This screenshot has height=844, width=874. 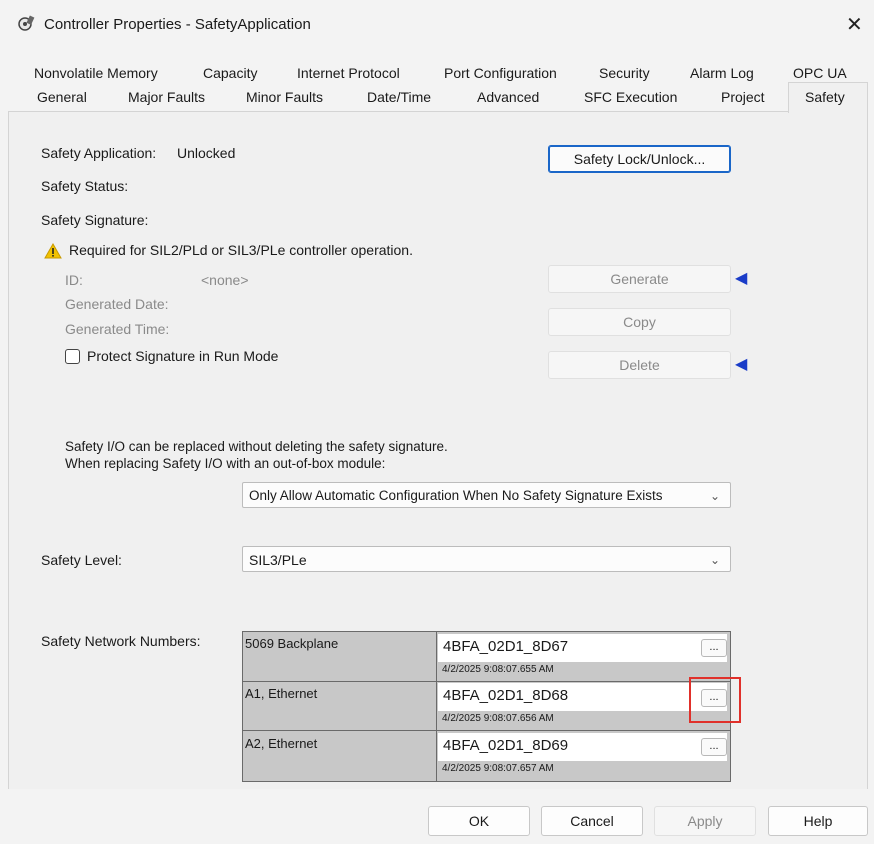 What do you see at coordinates (117, 304) in the screenshot?
I see `generated-date-label: Generated Date:` at bounding box center [117, 304].